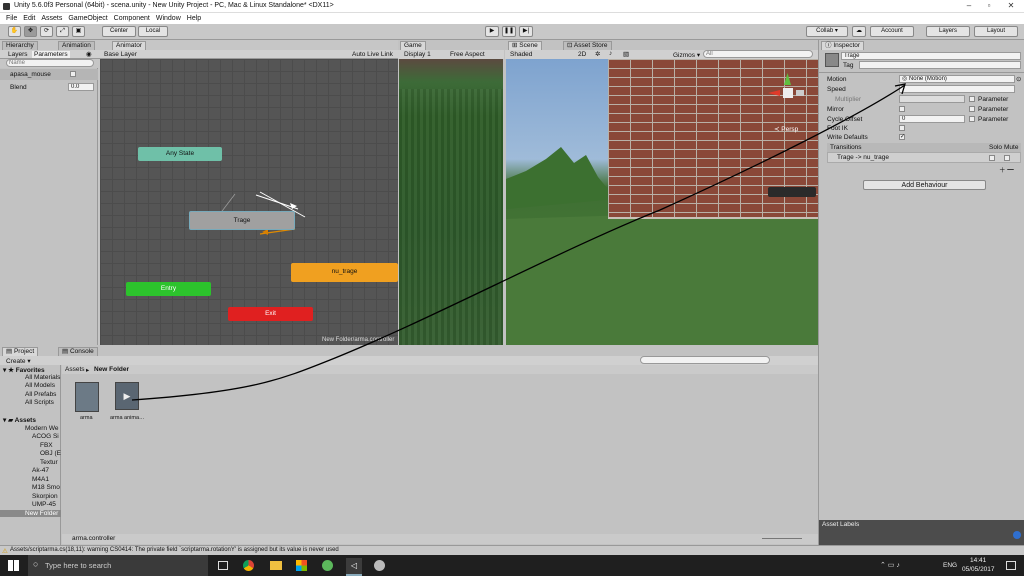  Describe the element at coordinates (978, 560) in the screenshot. I see `clock-time: 14:41` at that location.